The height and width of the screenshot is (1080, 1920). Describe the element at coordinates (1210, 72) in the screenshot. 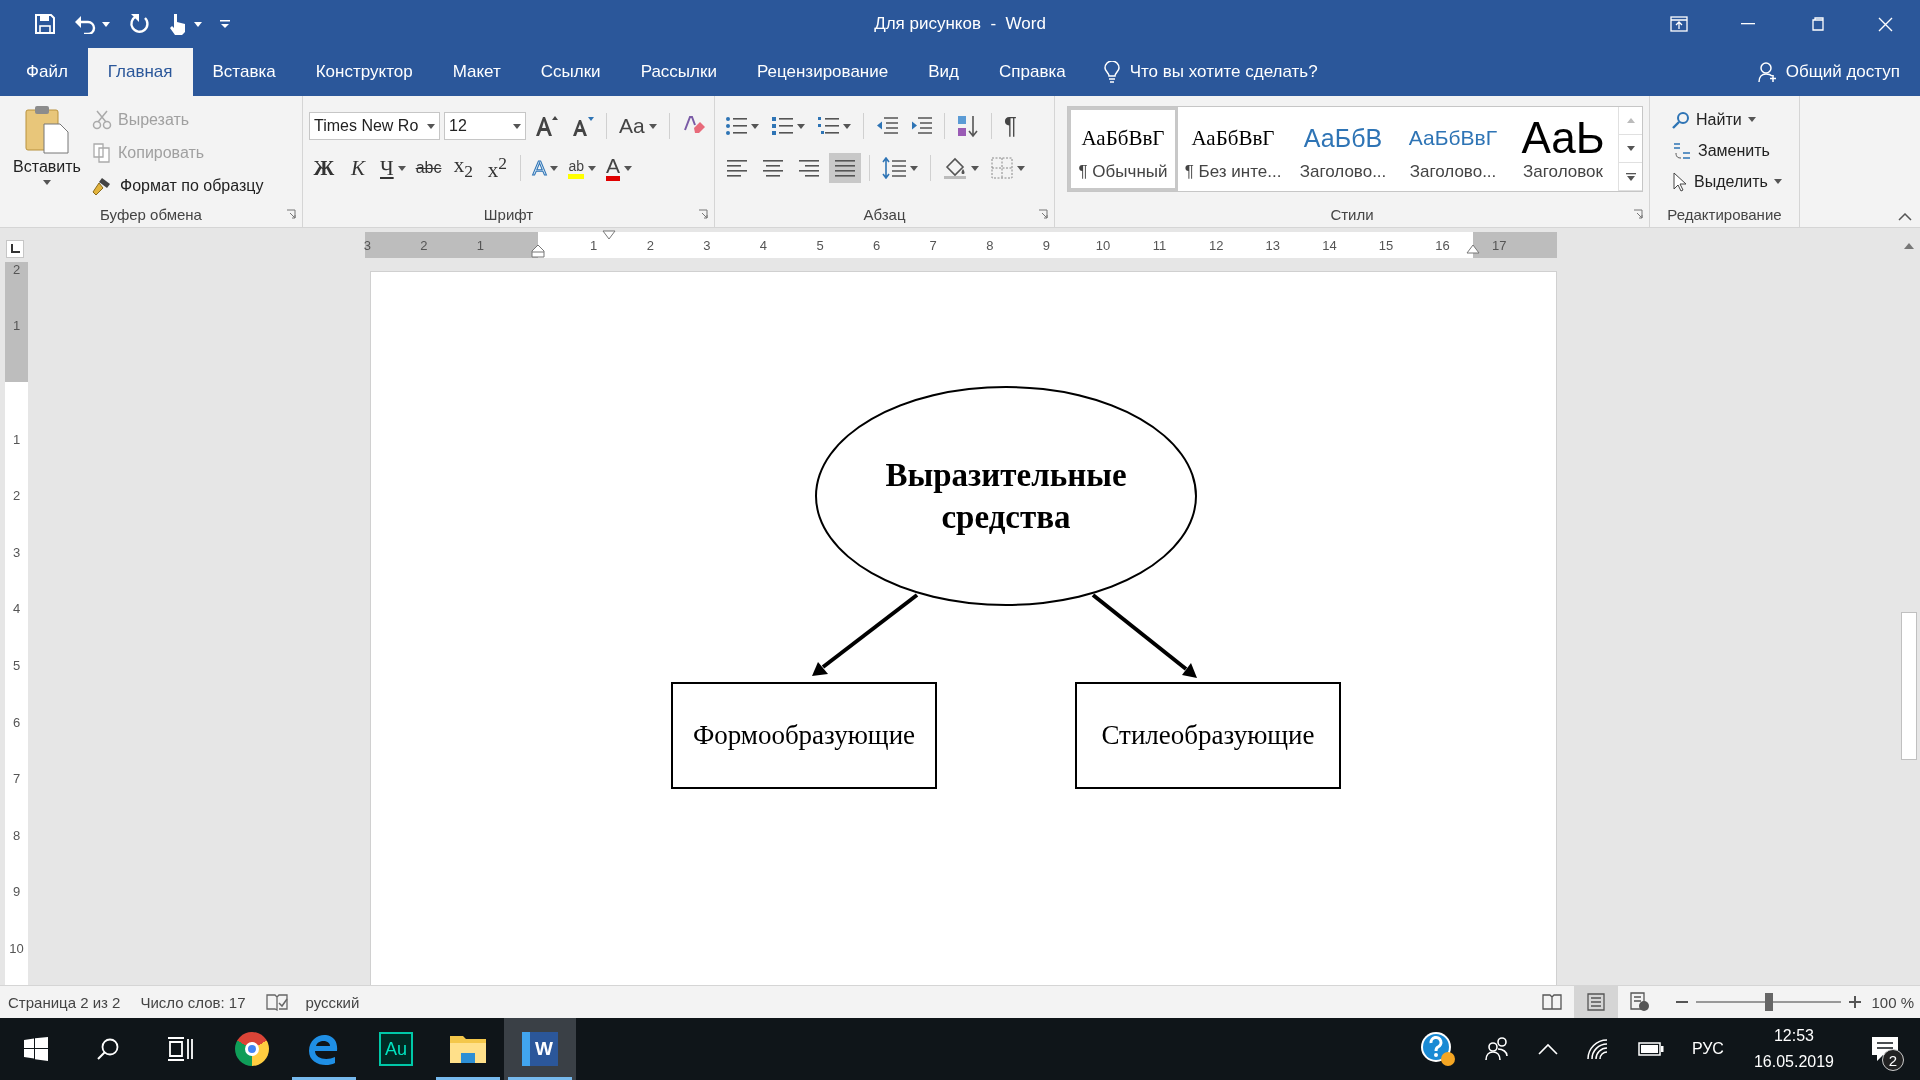

I see `tell-me-search: Что вы хотите сделать?` at that location.